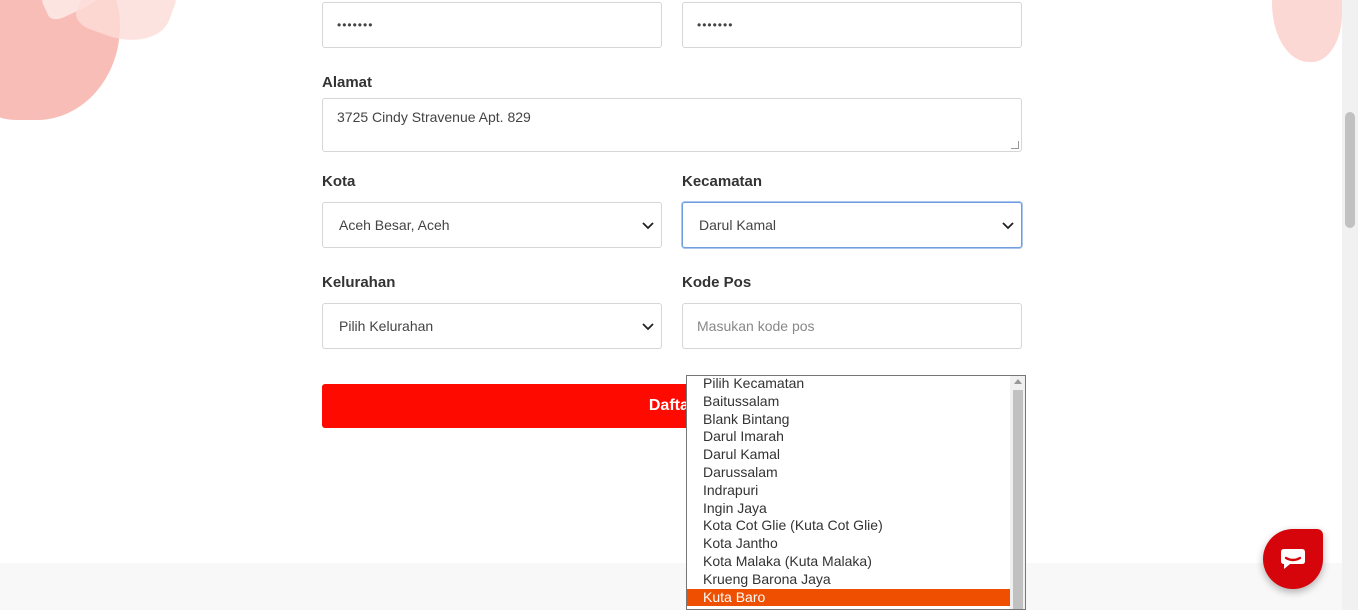 This screenshot has width=1358, height=610. I want to click on kecamatan-value: Darul Kamal, so click(738, 225).